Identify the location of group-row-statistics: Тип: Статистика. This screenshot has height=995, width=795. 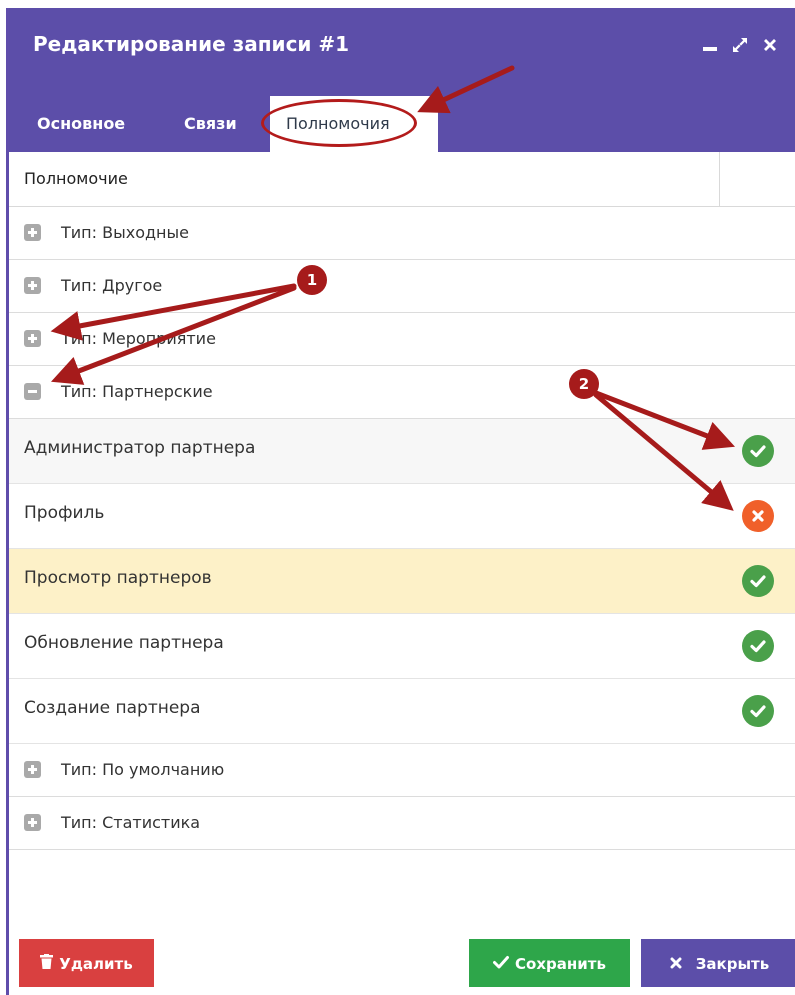
(402, 823).